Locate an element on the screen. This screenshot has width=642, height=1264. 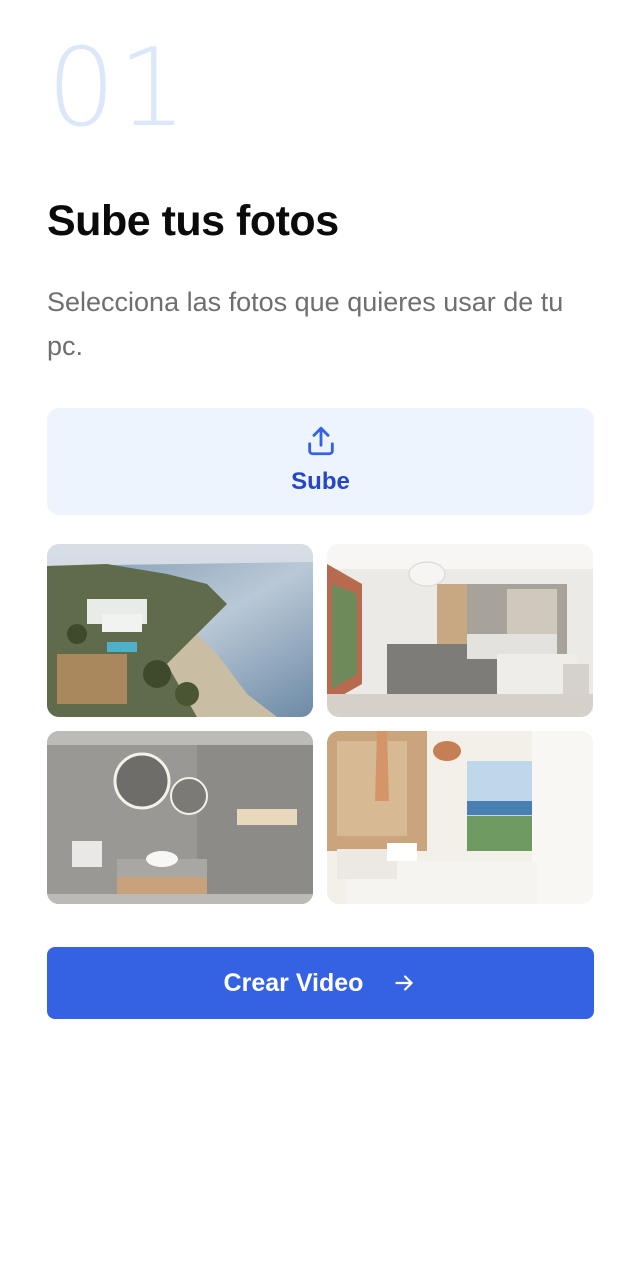
bathroom-gray-image is located at coordinates (180, 817).